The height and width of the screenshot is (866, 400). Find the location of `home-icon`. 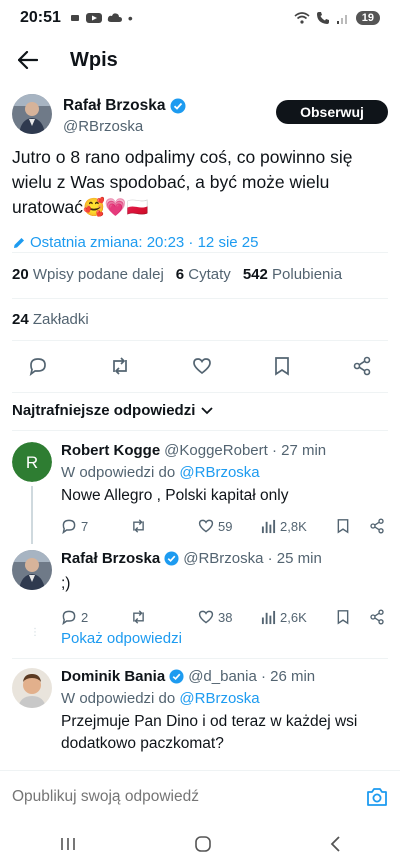

home-icon is located at coordinates (203, 844).